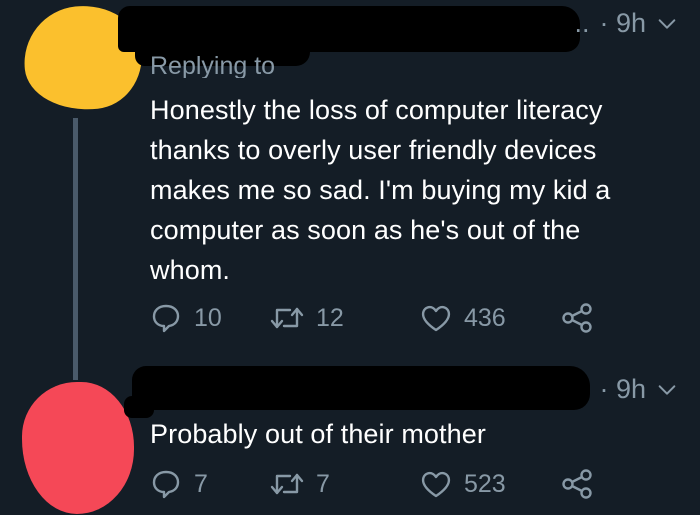 This screenshot has height=515, width=700. I want to click on like-button: 523, so click(490, 484).